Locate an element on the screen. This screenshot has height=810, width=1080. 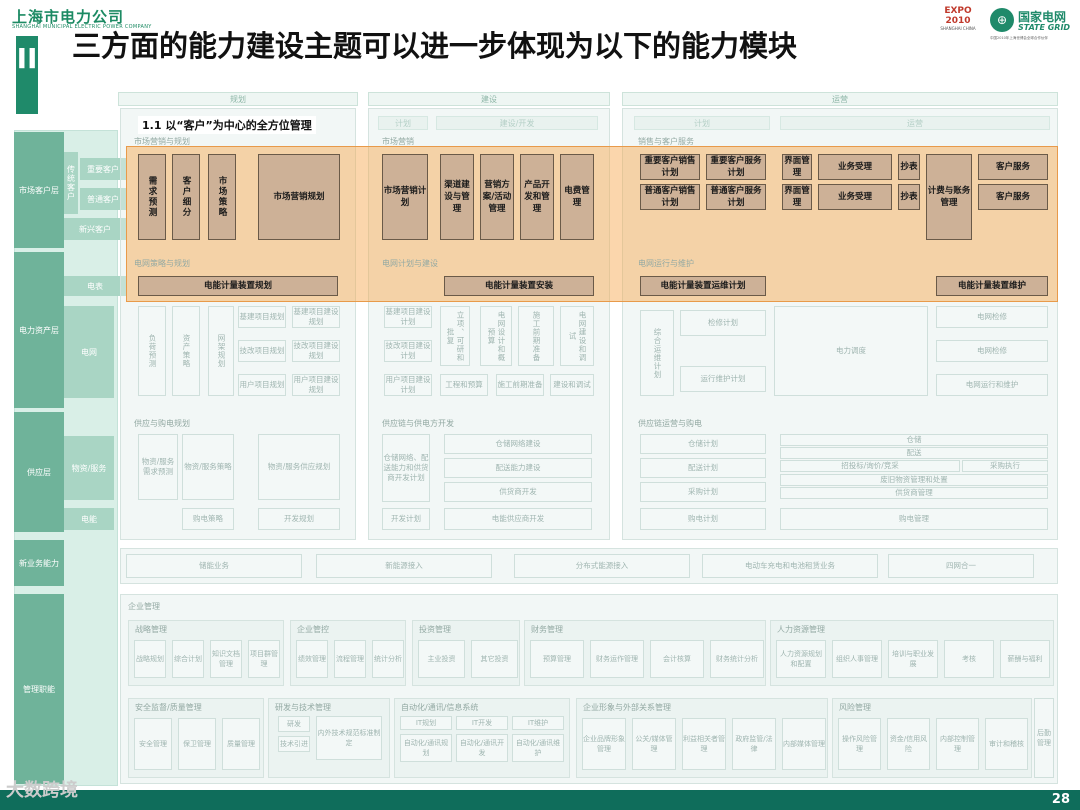
mgmt-group-title: 研发与技术管理 is located at coordinates (303, 707).